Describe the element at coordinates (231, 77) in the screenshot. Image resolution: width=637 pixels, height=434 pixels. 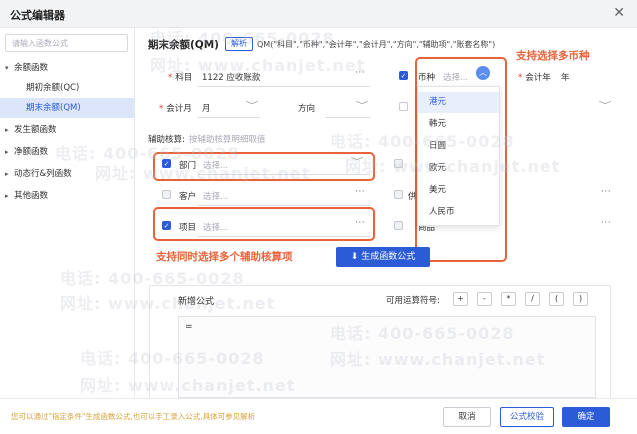
I see `subject-value: 1122 应收账款` at that location.